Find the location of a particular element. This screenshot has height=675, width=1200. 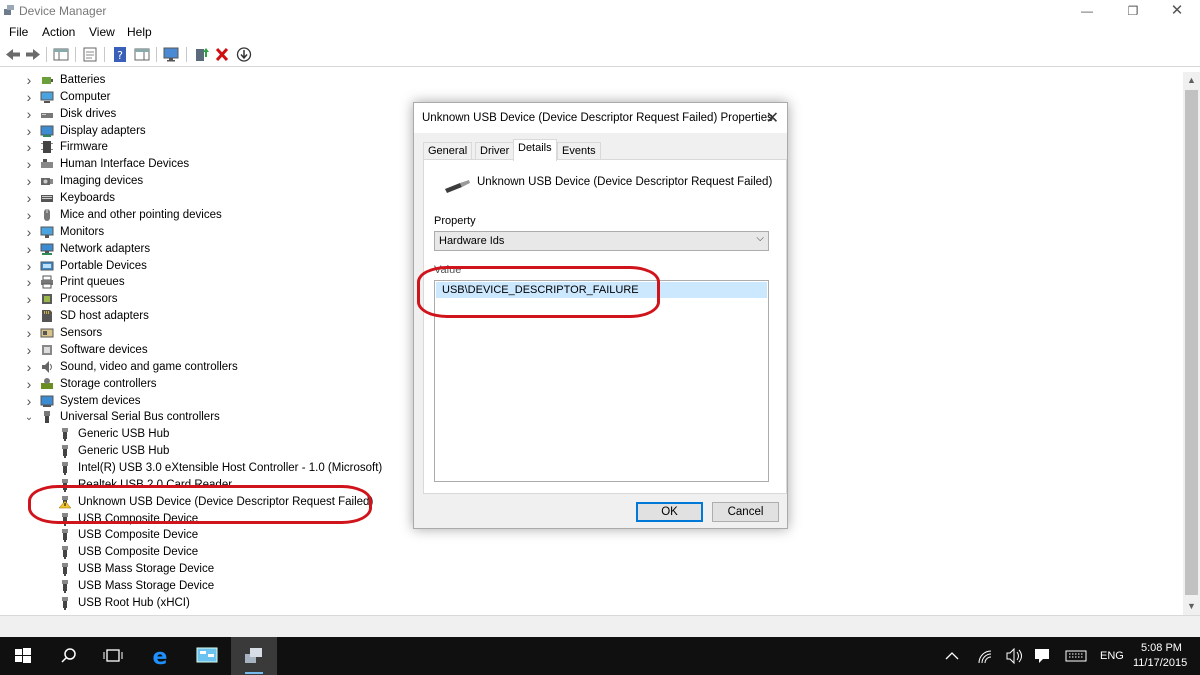

enable-device-icon is located at coordinates (244, 54).